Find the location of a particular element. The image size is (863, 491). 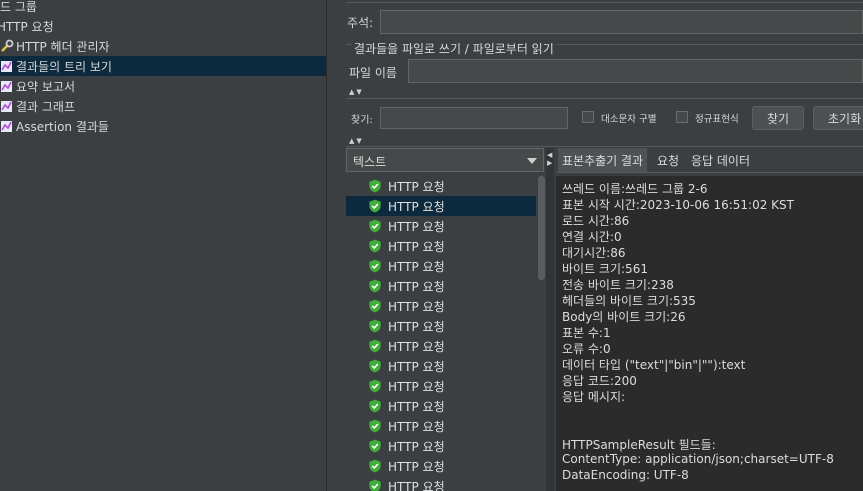

detail-line: 쓰레드 이름:쓰레드 그룹 2-6 is located at coordinates (635, 189).